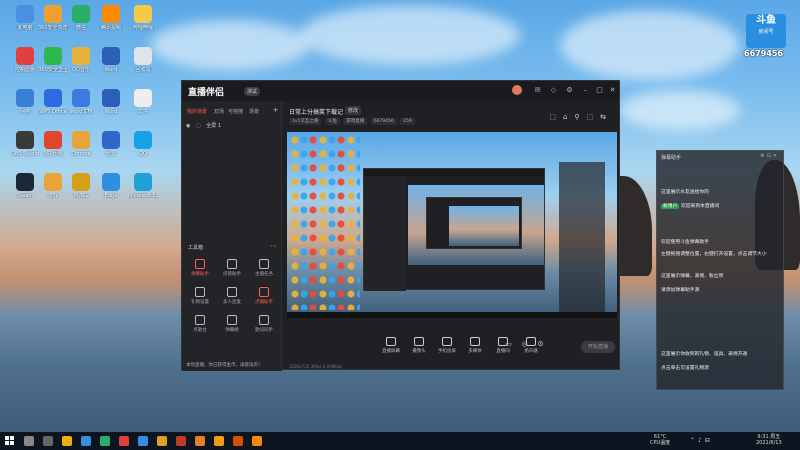 The width and height of the screenshot is (800, 450). Describe the element at coordinates (200, 302) in the screenshot. I see `tool-label: 礼物设置` at that location.